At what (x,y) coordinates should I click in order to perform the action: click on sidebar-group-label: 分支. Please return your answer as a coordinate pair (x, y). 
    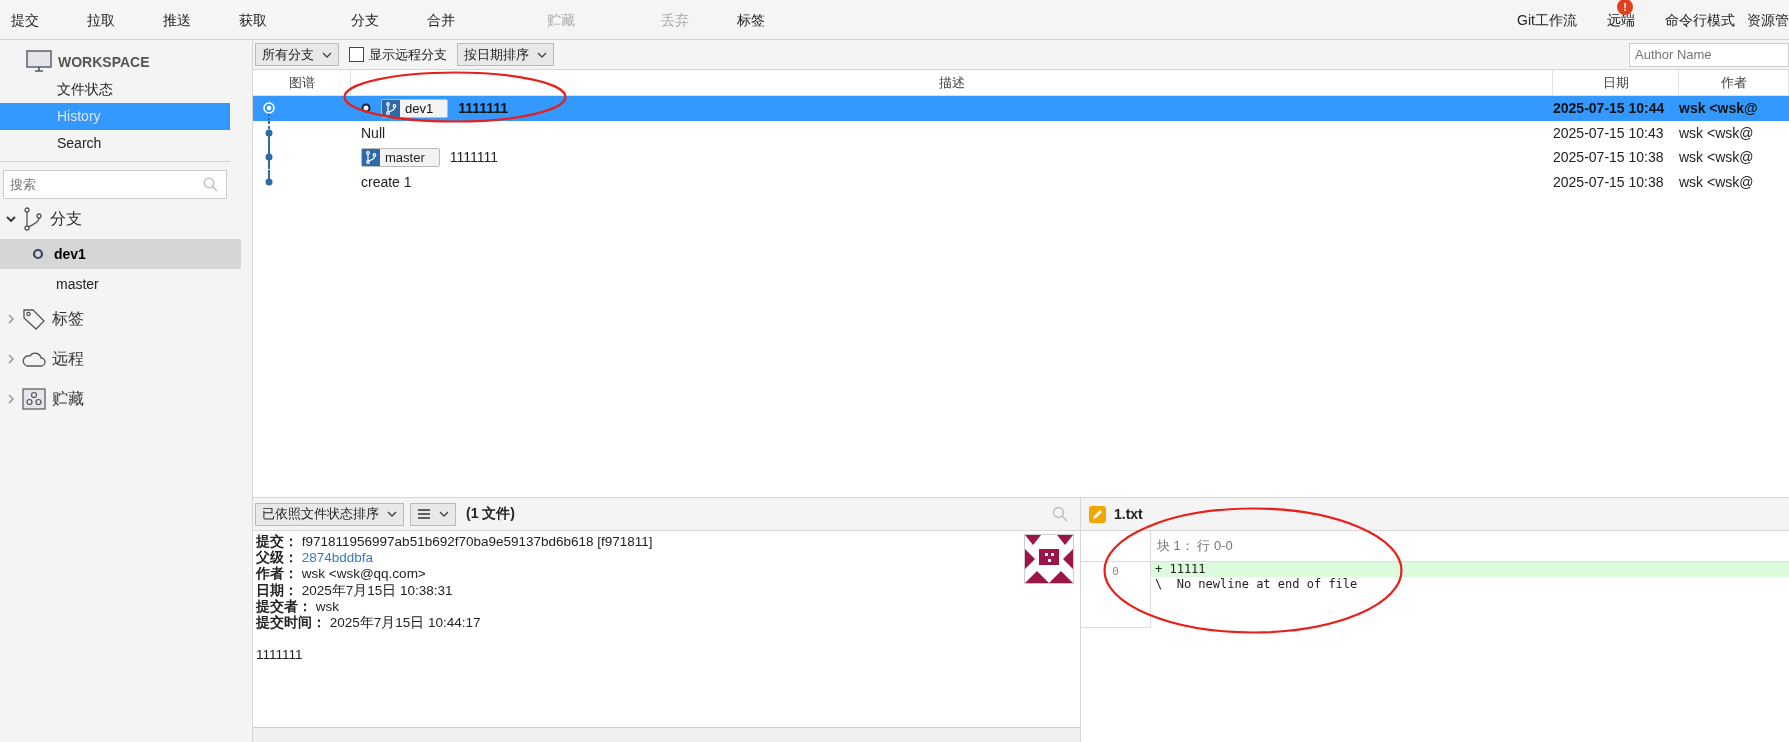
    Looking at the image, I should click on (66, 219).